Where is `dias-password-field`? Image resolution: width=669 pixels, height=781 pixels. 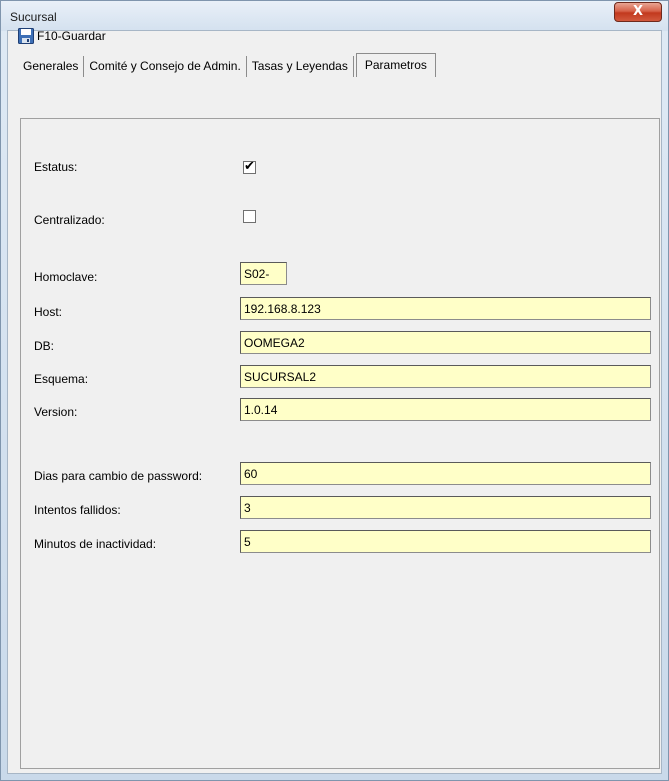
dias-password-field is located at coordinates (445, 473).